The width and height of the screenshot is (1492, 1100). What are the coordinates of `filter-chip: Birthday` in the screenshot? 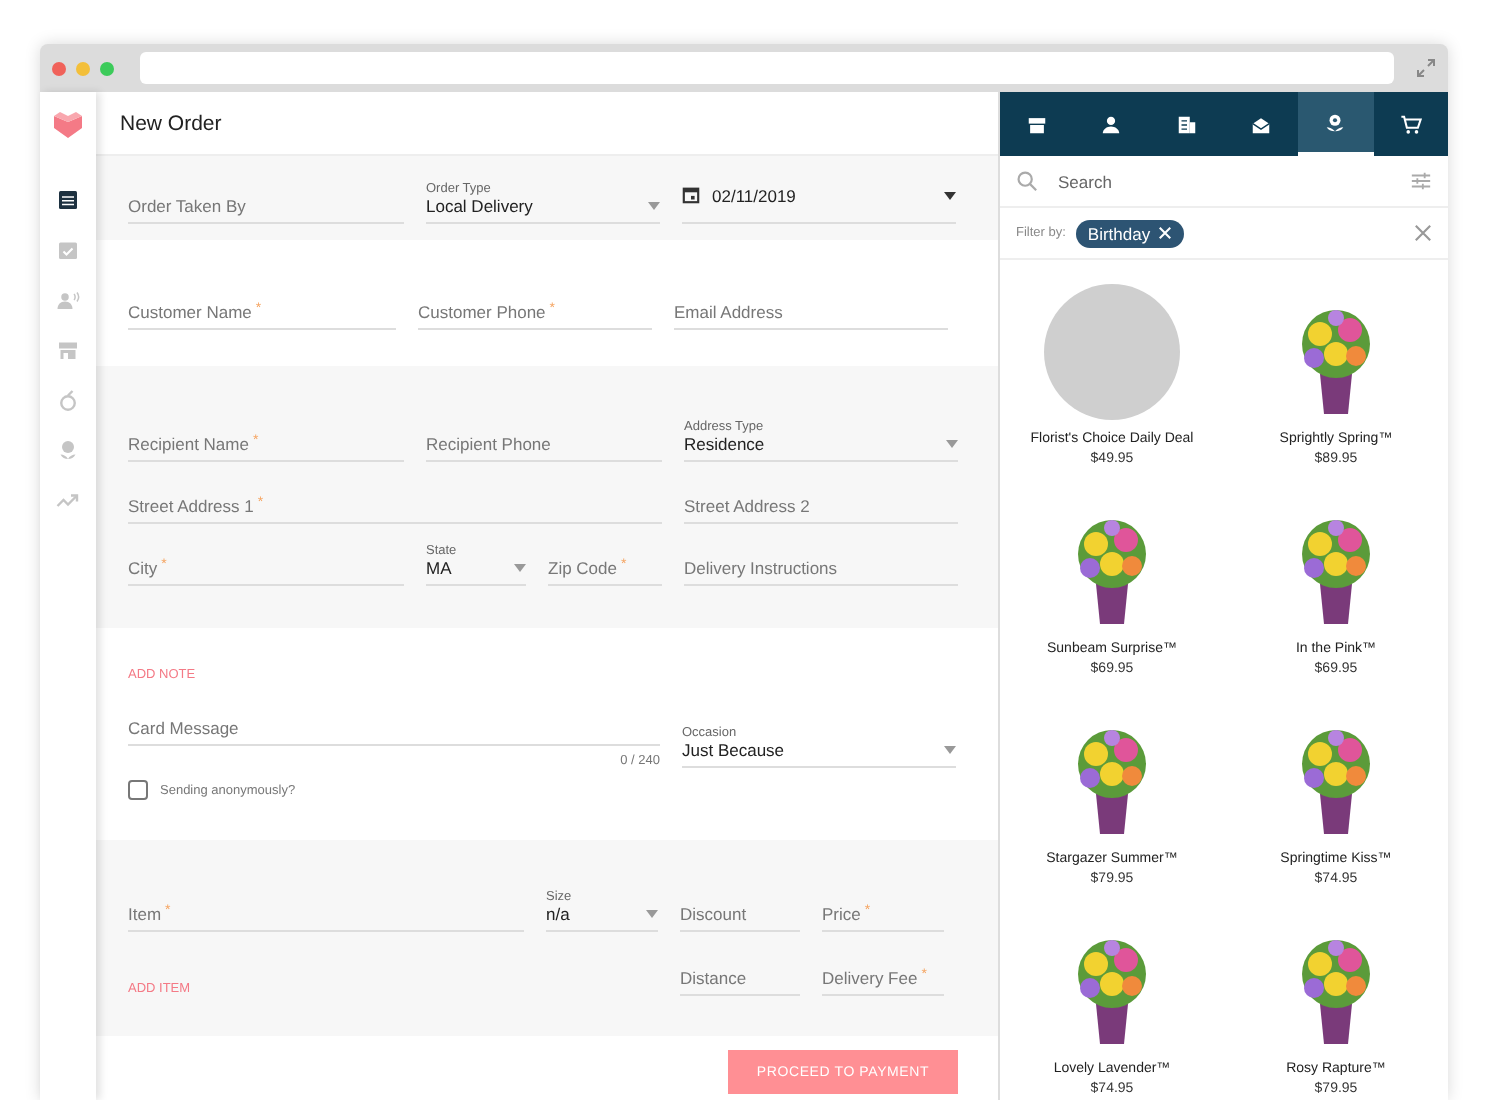 It's located at (1130, 233).